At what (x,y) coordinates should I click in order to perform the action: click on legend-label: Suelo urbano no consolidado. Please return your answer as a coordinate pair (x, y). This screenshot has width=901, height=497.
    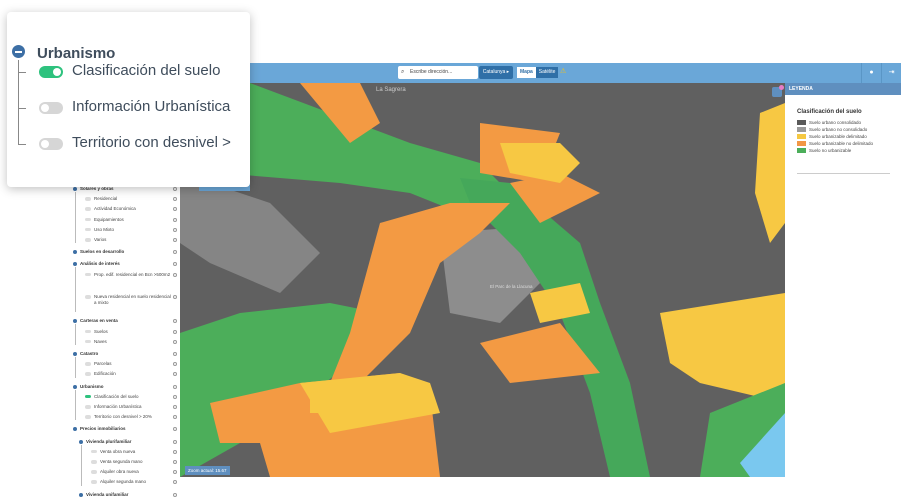
    Looking at the image, I should click on (838, 129).